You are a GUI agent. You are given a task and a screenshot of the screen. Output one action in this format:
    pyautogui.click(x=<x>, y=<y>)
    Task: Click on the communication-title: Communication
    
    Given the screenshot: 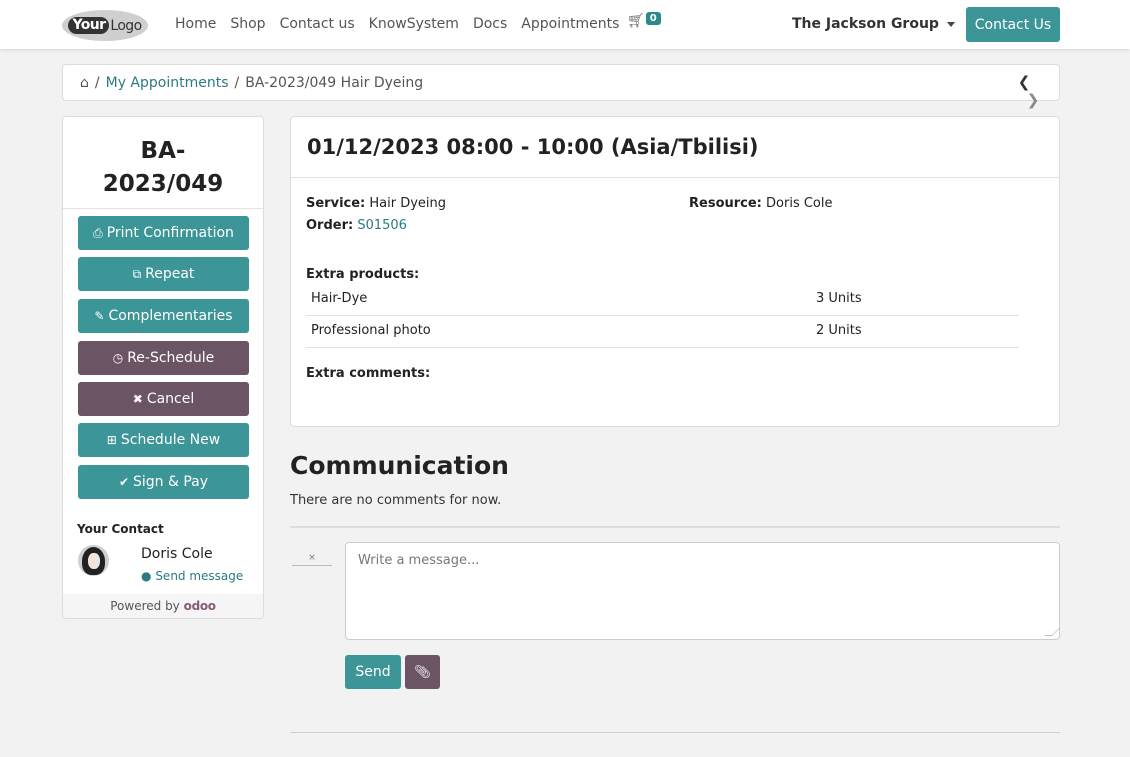 What is the action you would take?
    pyautogui.click(x=399, y=465)
    